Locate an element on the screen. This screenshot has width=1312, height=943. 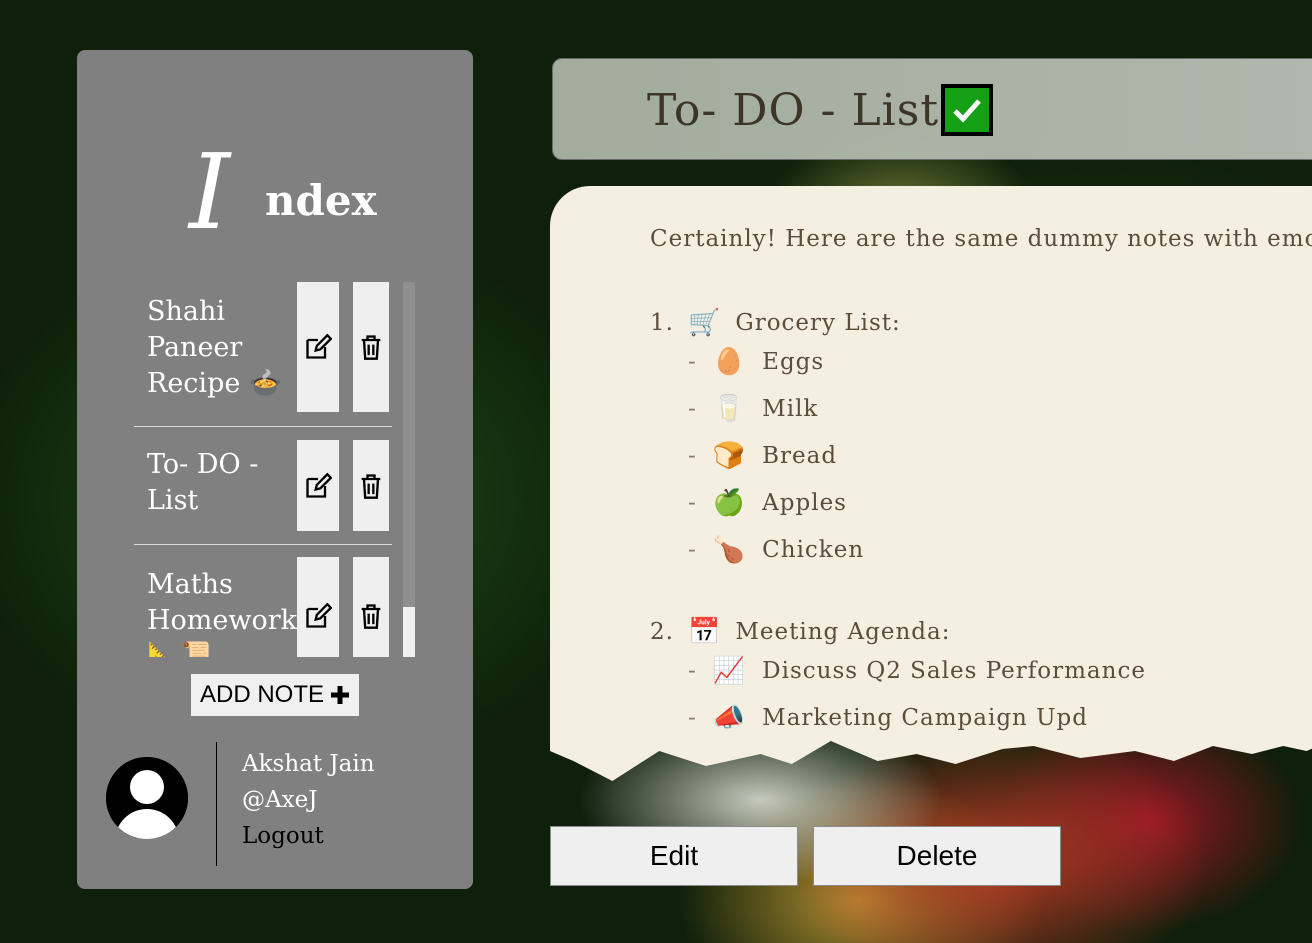
list-item: - 📈 Discuss Q2 Sales Performance is located at coordinates (917, 670).